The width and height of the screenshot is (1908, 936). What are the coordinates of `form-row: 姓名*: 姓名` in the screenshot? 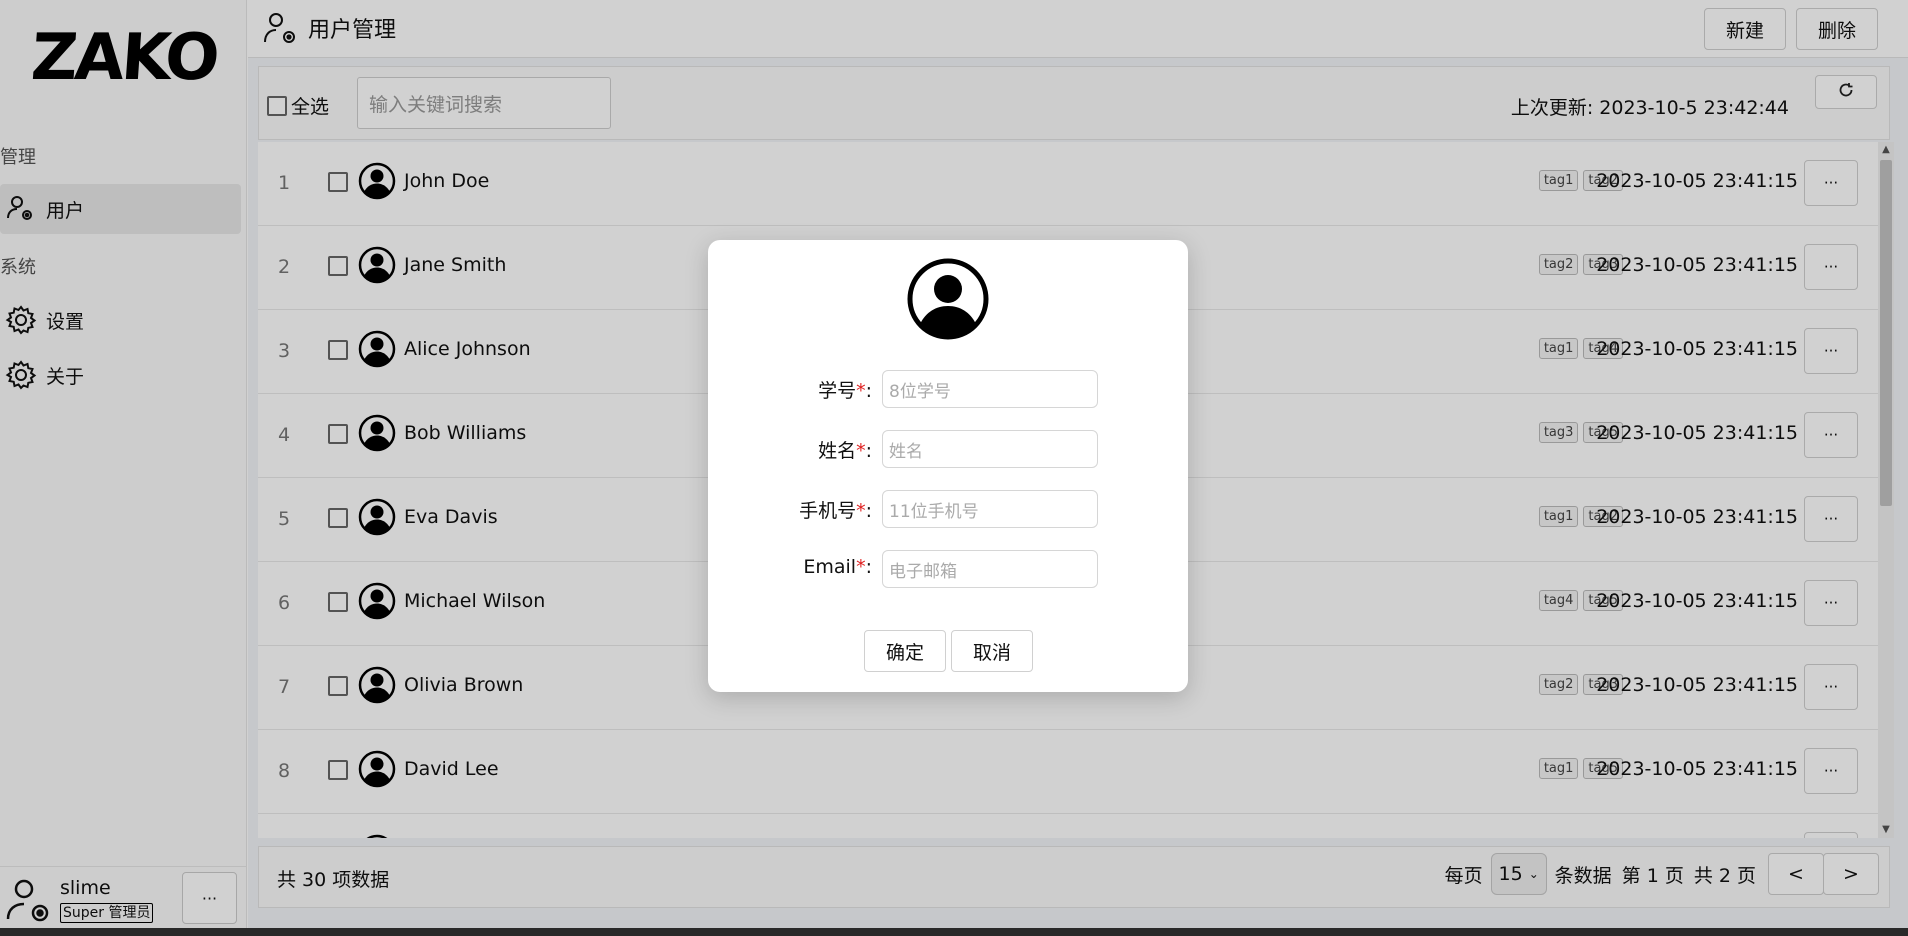 It's located at (948, 448).